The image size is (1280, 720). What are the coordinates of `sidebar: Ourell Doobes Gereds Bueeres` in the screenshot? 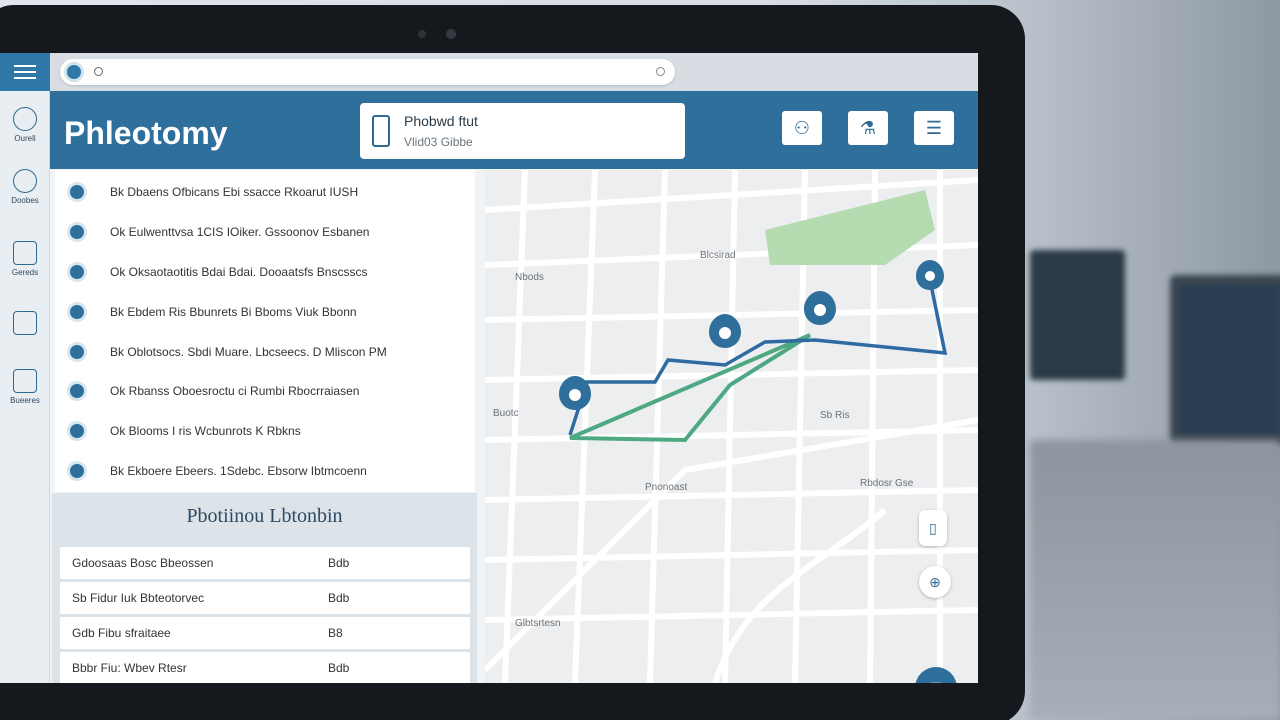 It's located at (25, 387).